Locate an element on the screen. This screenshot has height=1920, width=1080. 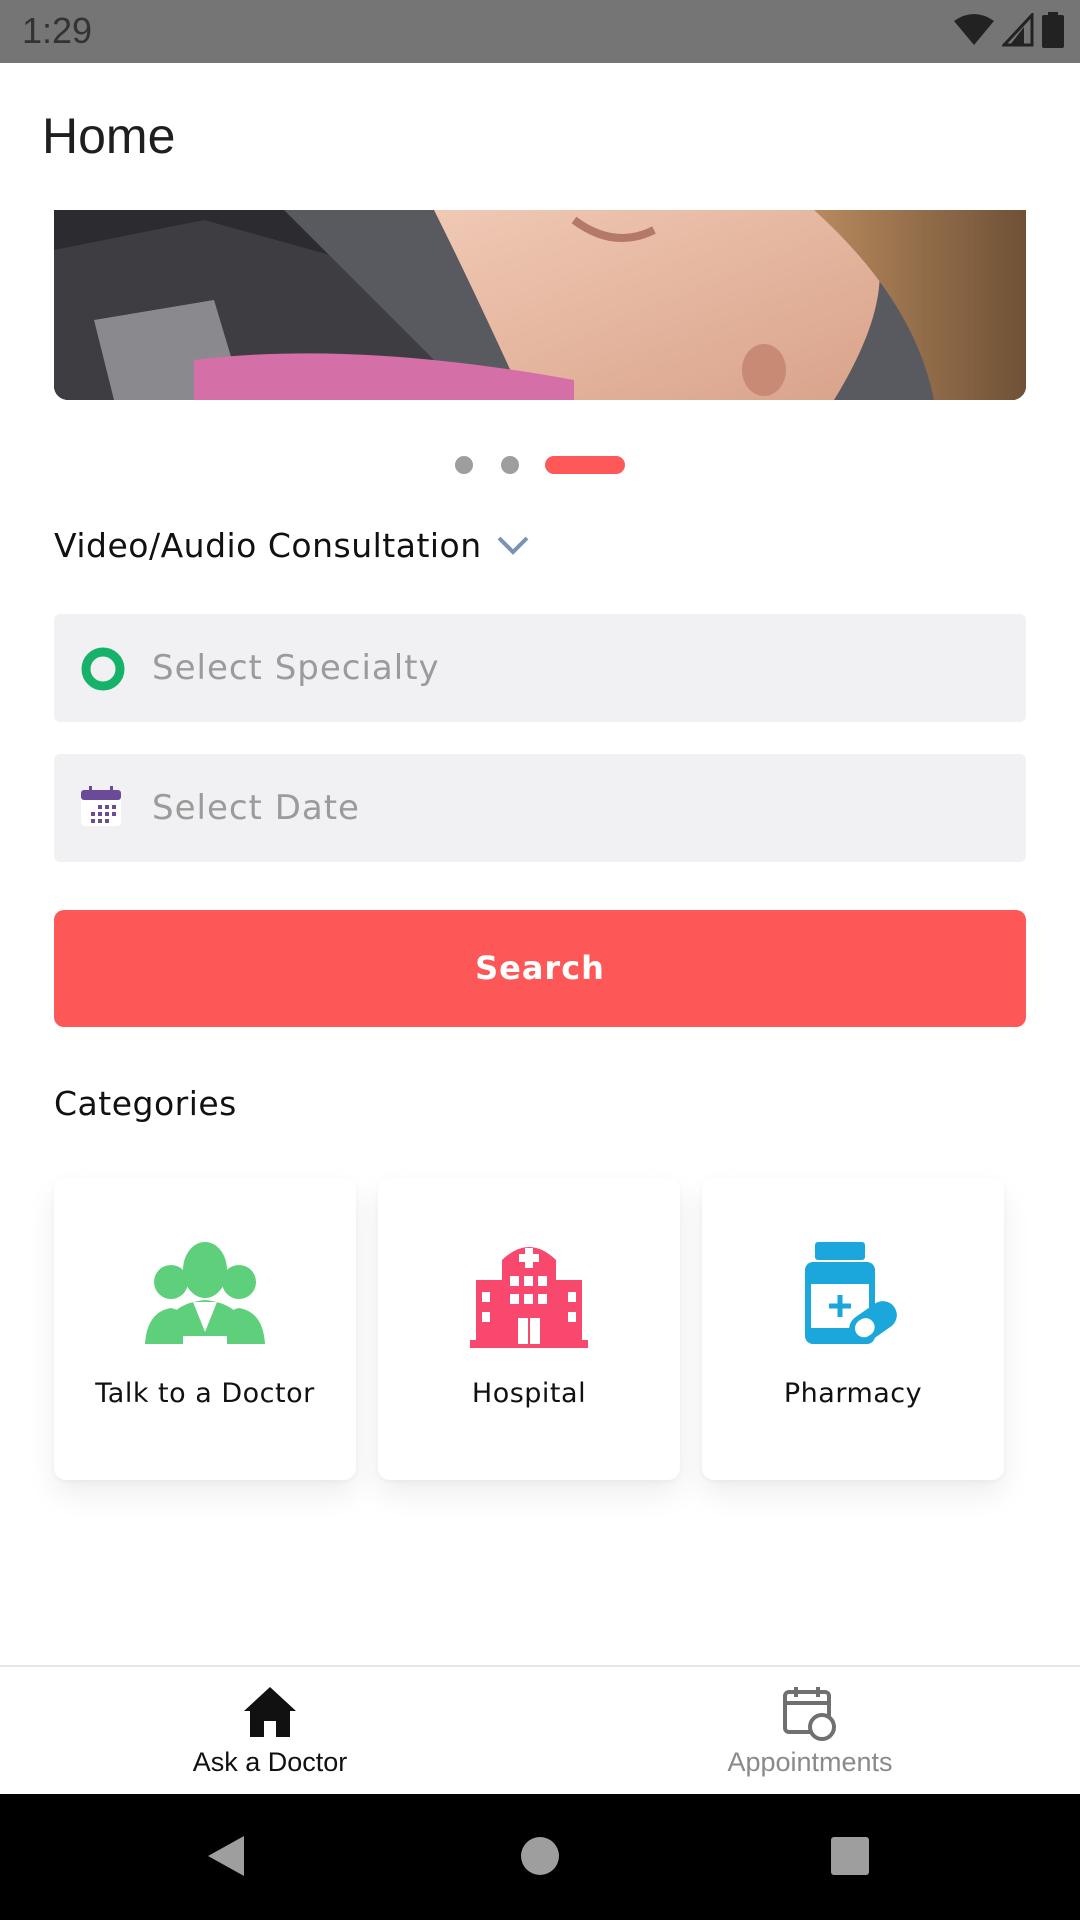
carousel-banner-image is located at coordinates (540, 305).